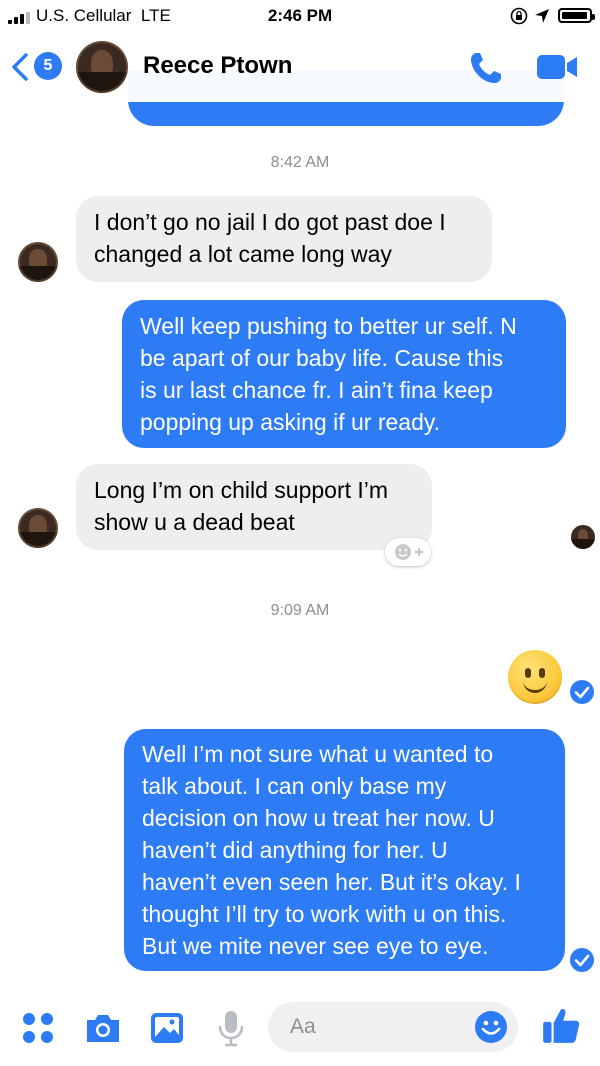  Describe the element at coordinates (217, 66) in the screenshot. I see `contact-name: Reece Ptown` at that location.